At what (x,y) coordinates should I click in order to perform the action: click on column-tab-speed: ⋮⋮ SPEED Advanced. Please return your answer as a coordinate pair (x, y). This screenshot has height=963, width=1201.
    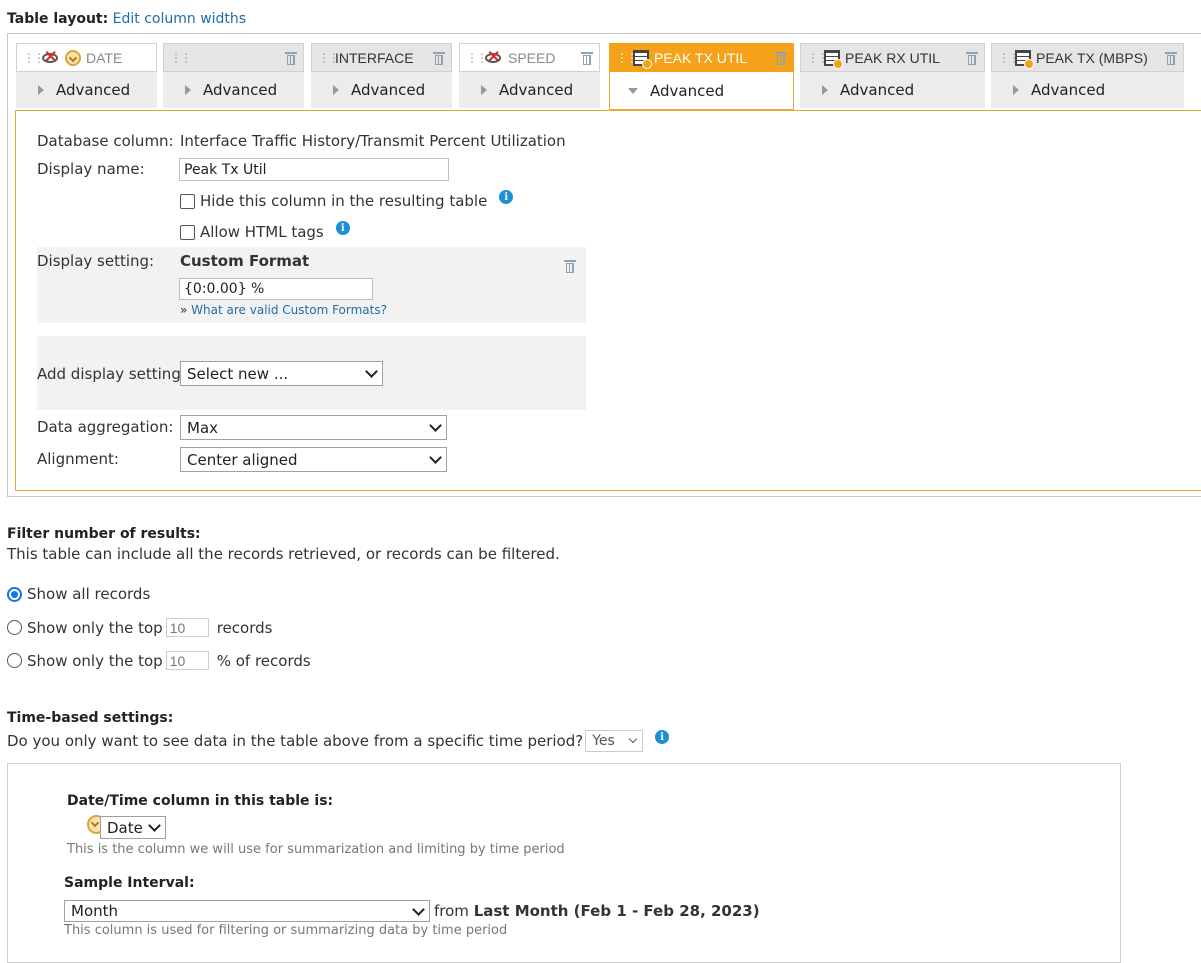
    Looking at the image, I should click on (529, 75).